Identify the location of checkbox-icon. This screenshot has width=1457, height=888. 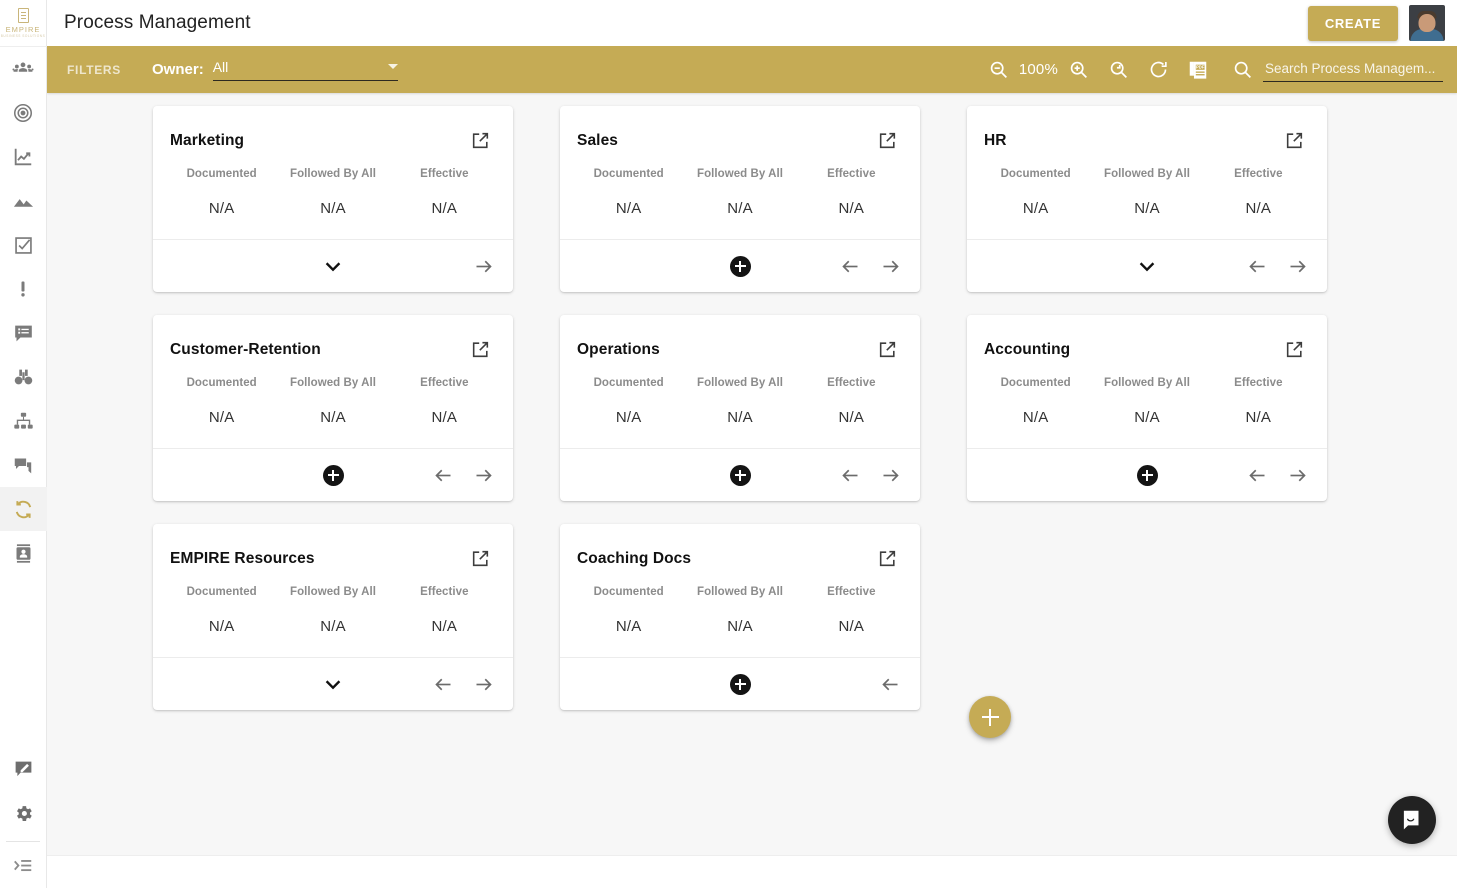
(23, 245).